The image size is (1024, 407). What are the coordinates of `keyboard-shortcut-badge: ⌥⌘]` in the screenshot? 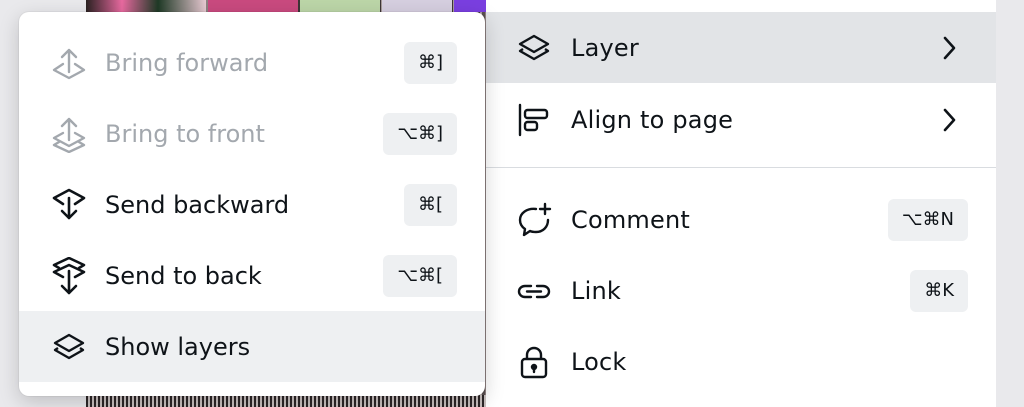 It's located at (420, 133).